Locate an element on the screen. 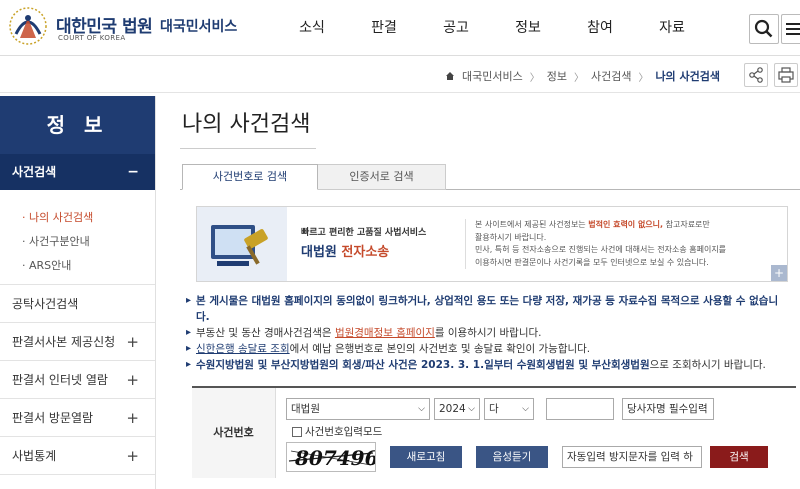  sidebar-item-deposit-search: 공탁사건검색 is located at coordinates (77, 304).